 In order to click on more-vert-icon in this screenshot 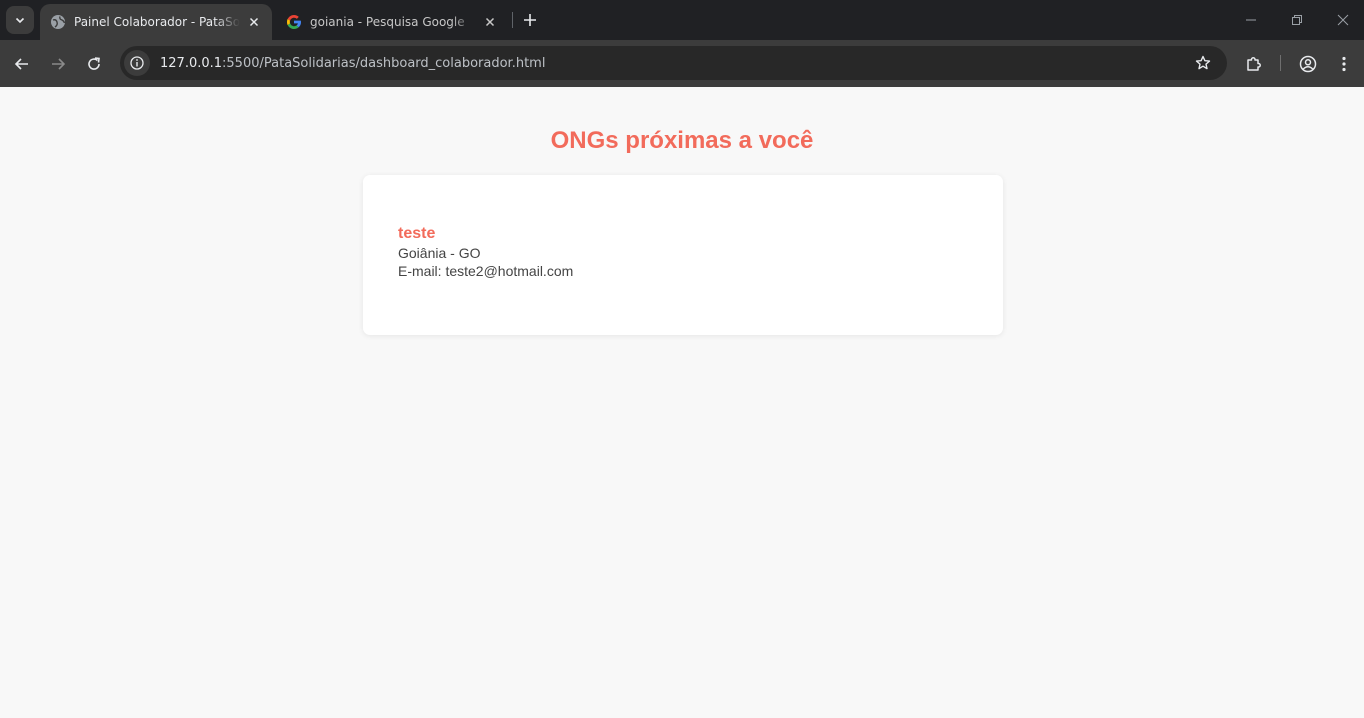, I will do `click(1344, 64)`.